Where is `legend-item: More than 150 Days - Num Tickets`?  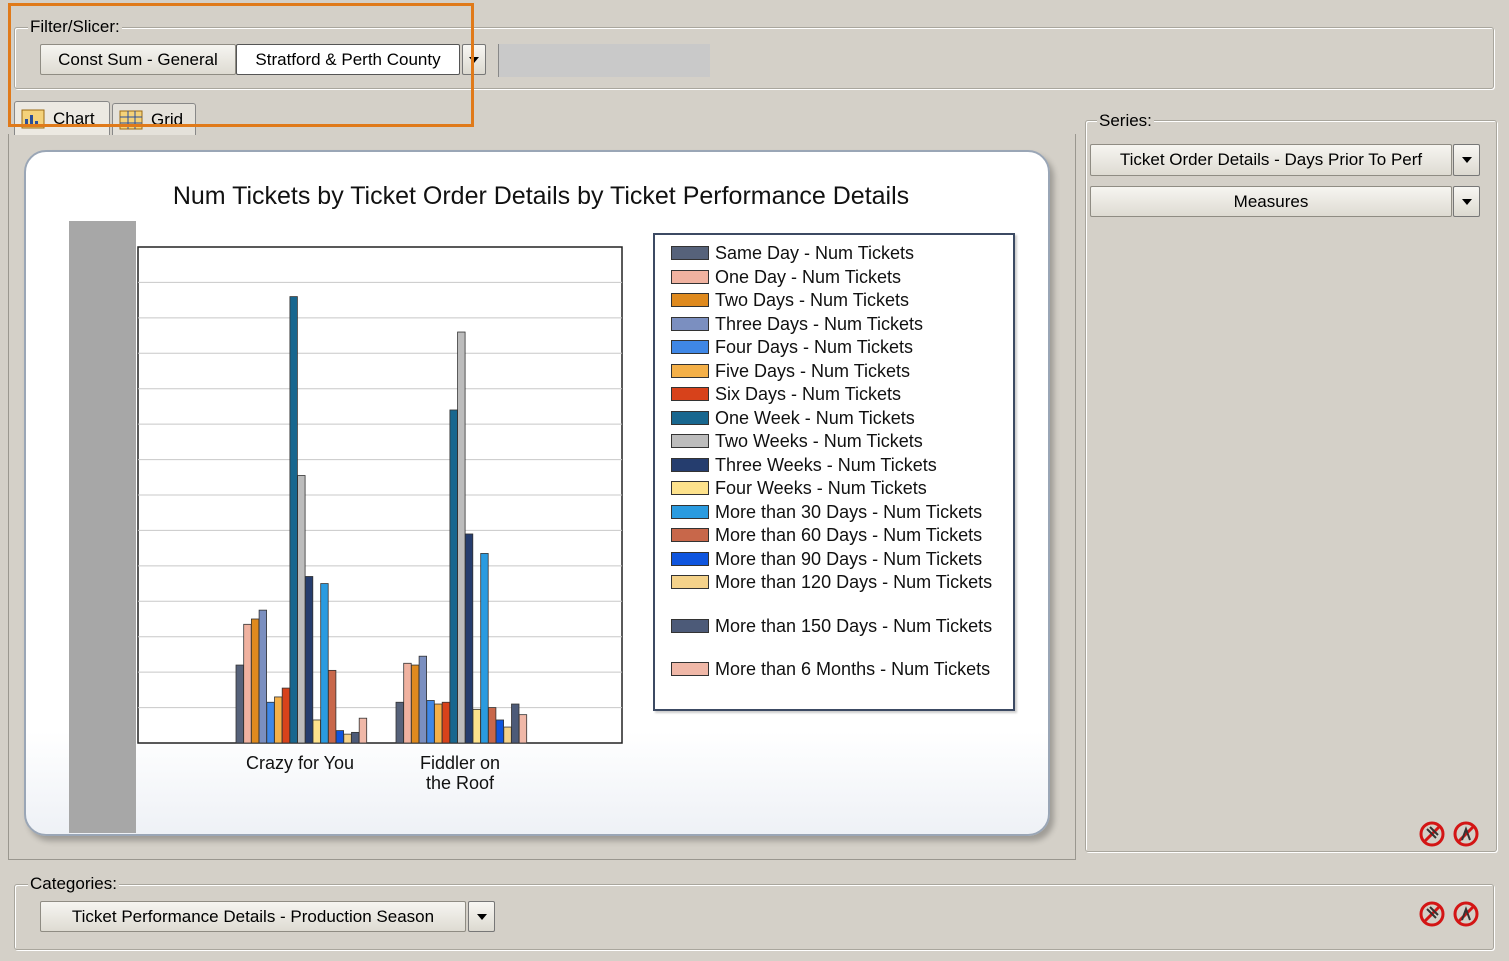 legend-item: More than 150 Days - Num Tickets is located at coordinates (838, 626).